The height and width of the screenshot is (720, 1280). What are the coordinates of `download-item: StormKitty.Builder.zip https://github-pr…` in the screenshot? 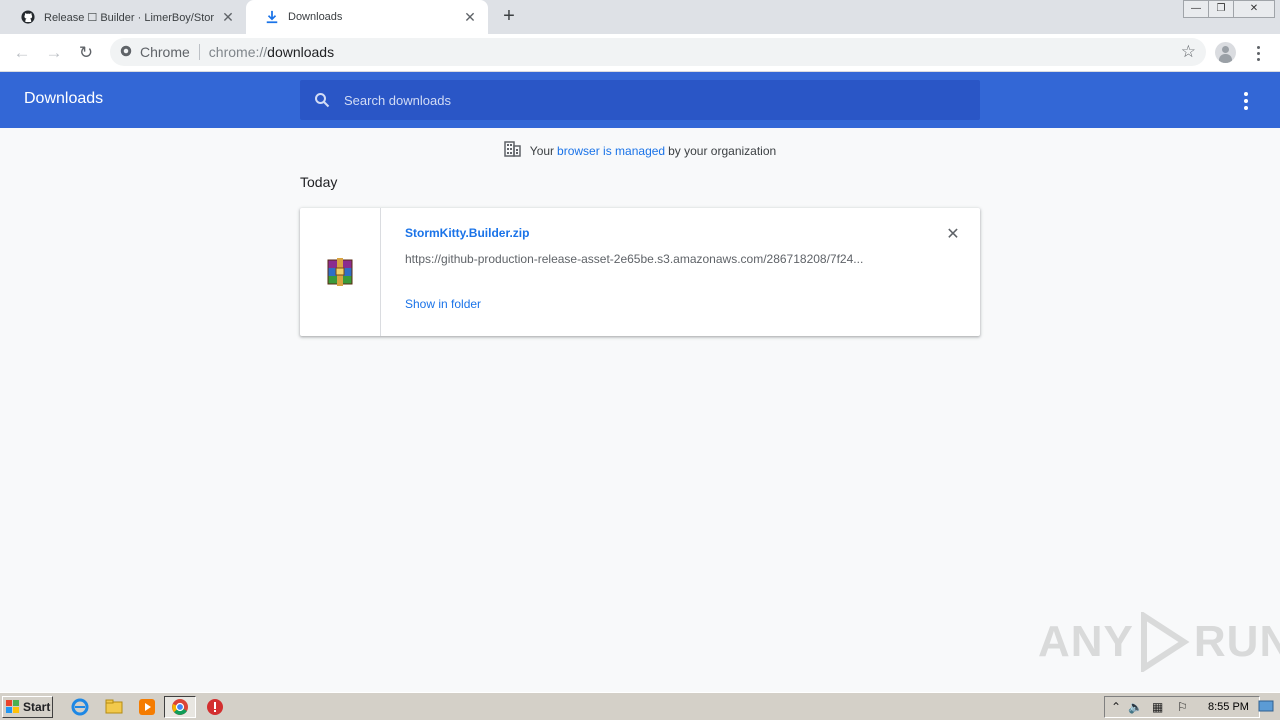 It's located at (640, 272).